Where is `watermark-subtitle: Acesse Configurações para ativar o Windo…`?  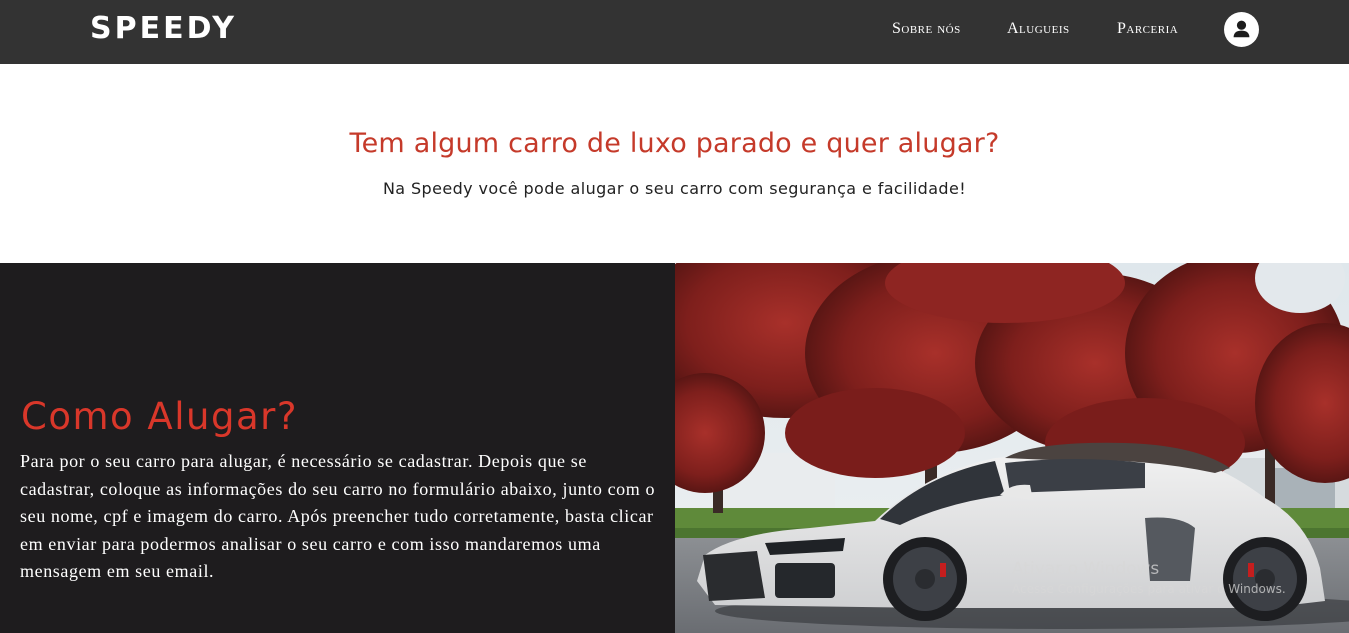 watermark-subtitle: Acesse Configurações para ativar o Windo… is located at coordinates (1149, 589).